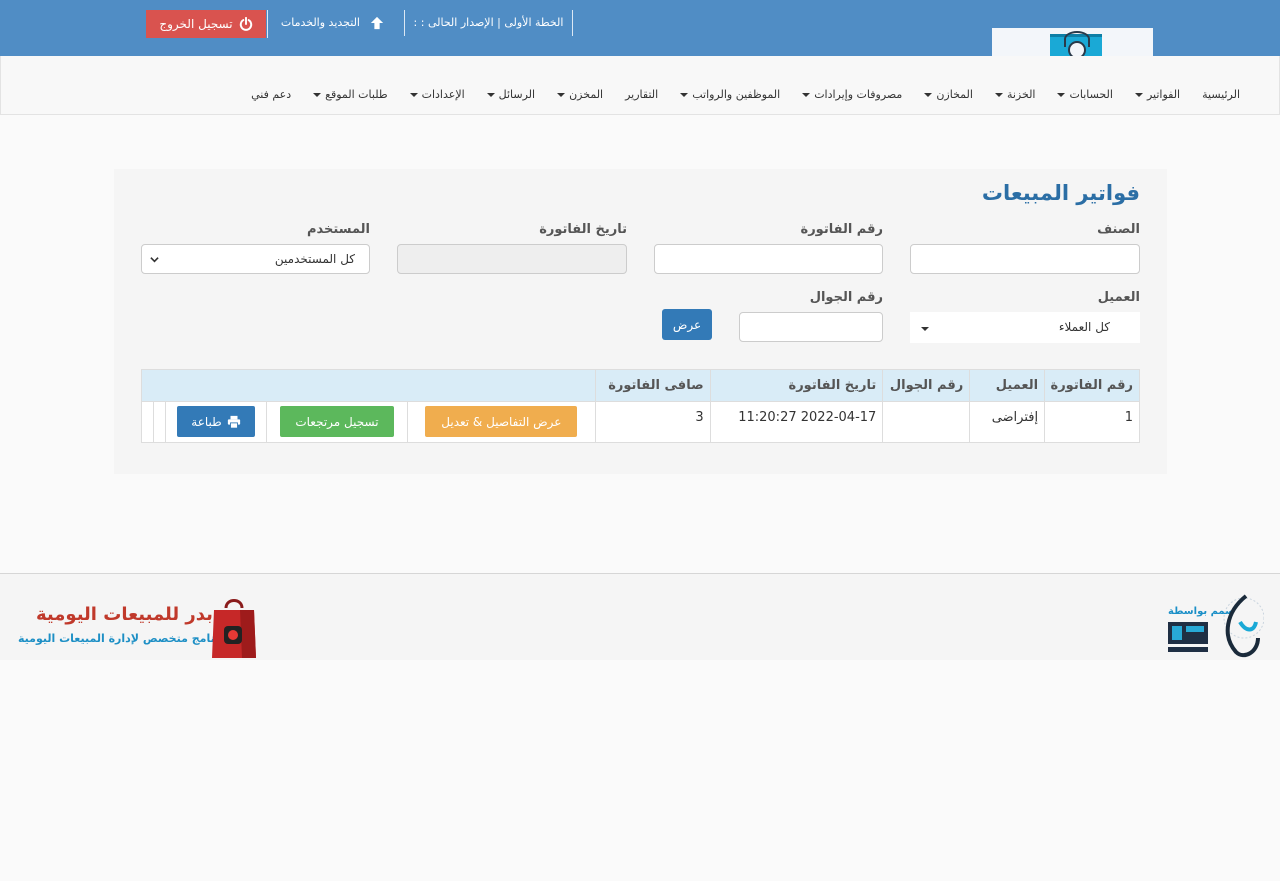  I want to click on customer-select-value: كل العملاء, so click(1084, 327).